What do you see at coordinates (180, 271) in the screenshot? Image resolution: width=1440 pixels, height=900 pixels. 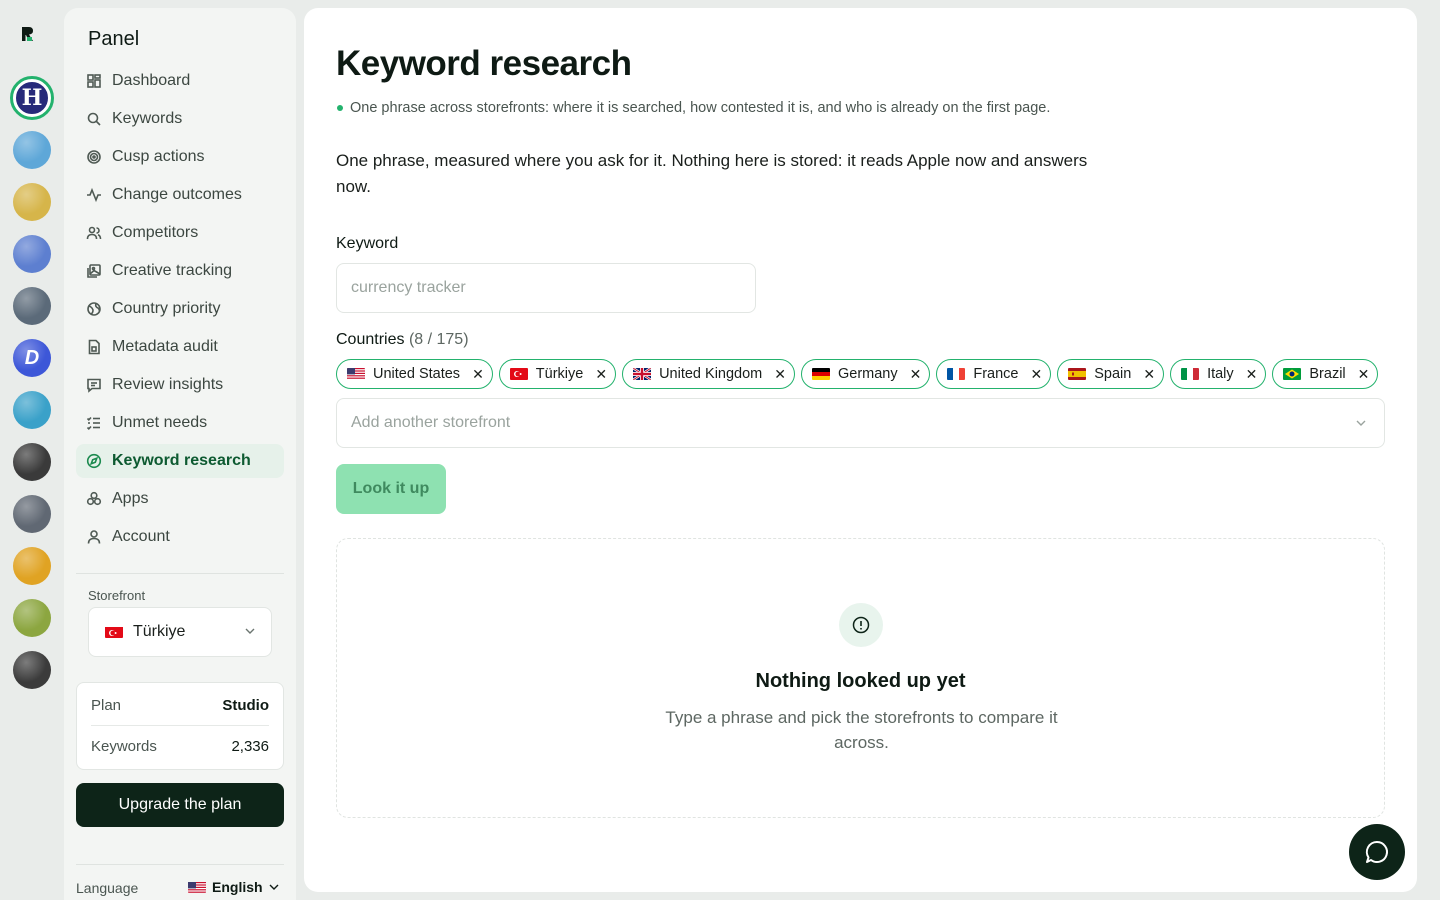 I see `sidebar-item: Creative tracking` at bounding box center [180, 271].